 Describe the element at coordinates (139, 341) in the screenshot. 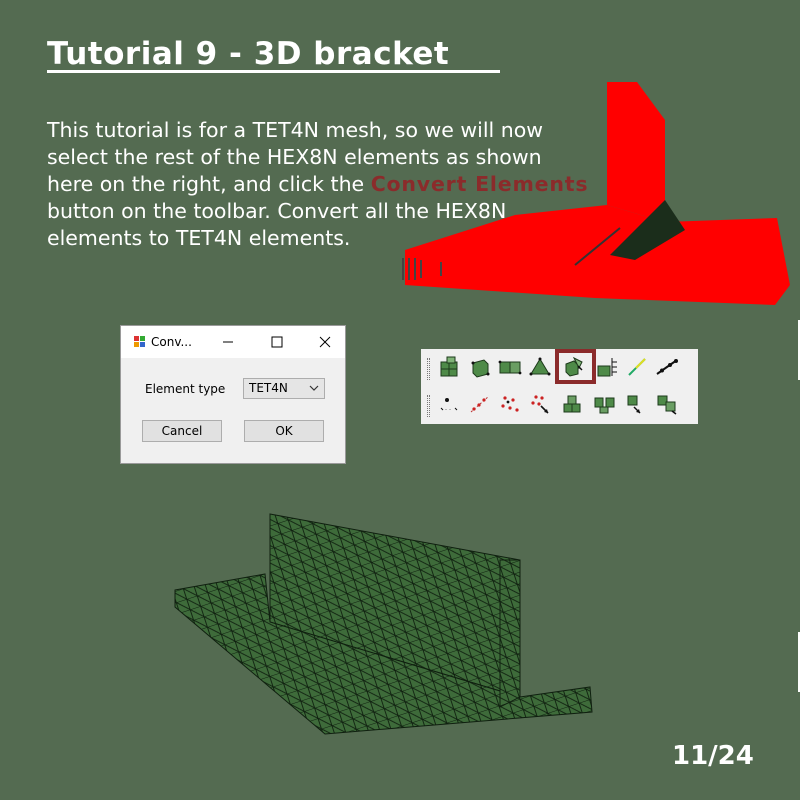

I see `app-icon` at that location.